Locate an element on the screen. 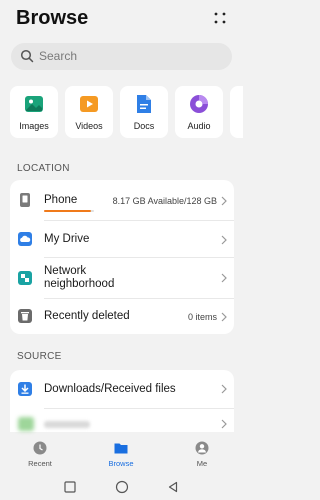  cloud-drive-icon is located at coordinates (25, 239).